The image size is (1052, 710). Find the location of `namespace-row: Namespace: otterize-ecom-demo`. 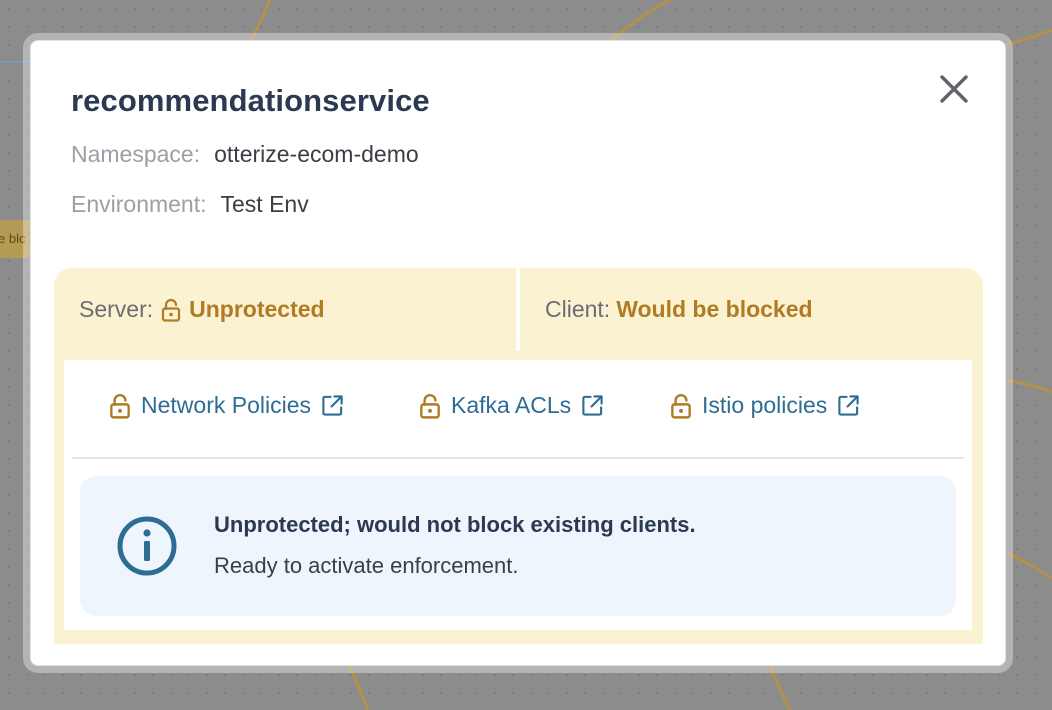

namespace-row: Namespace: otterize-ecom-demo is located at coordinates (245, 154).